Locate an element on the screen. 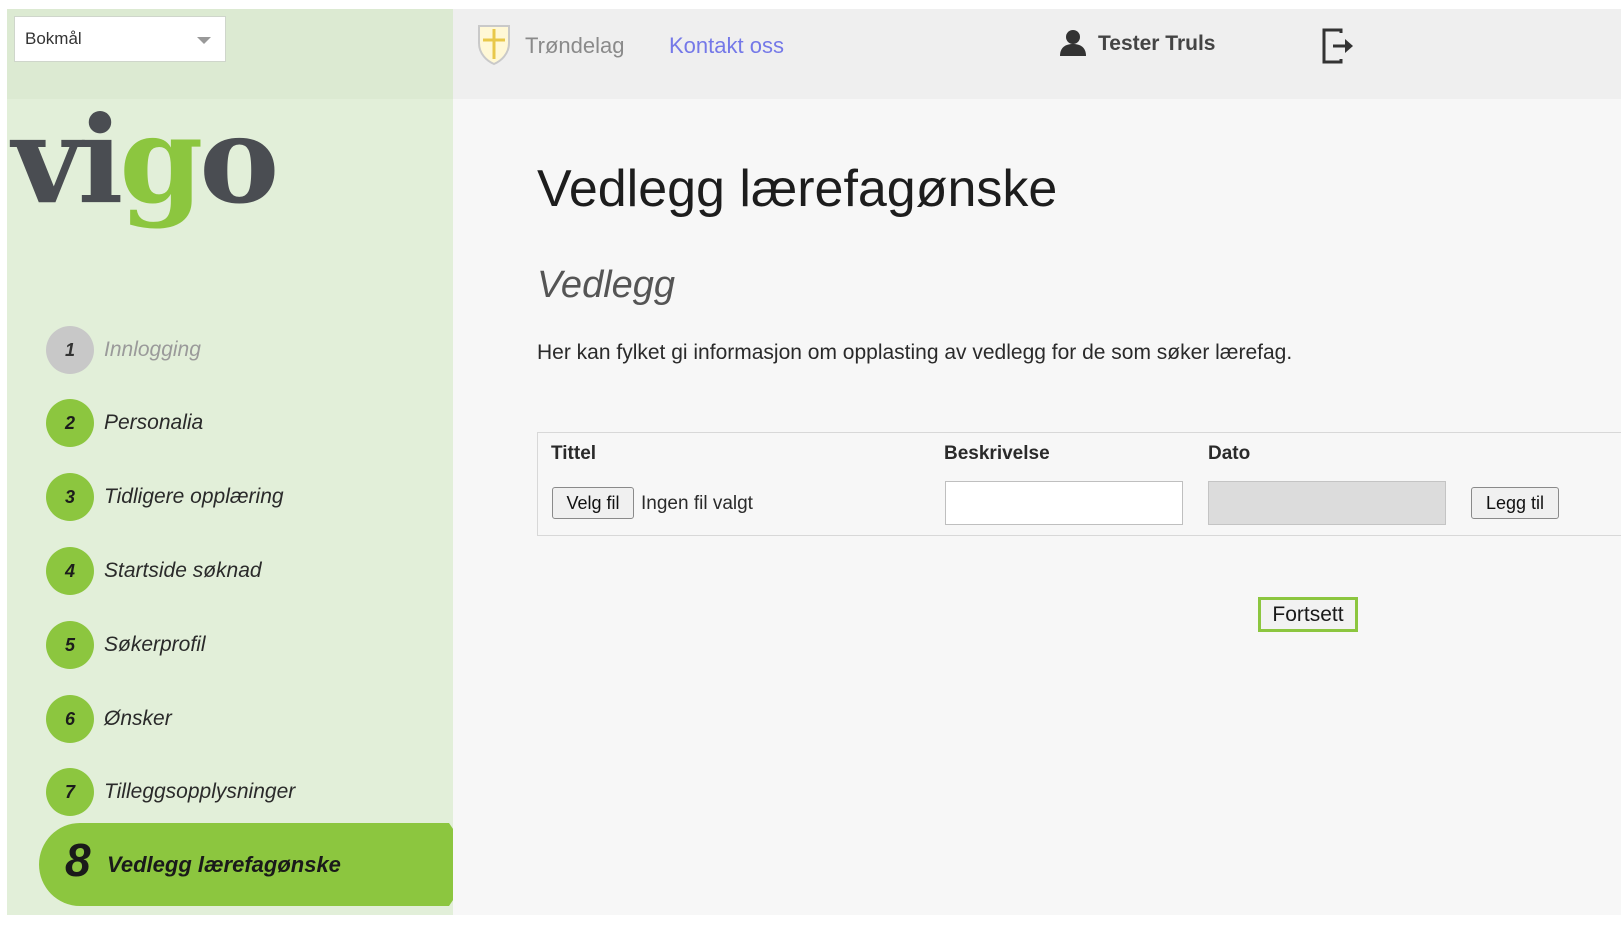  continue-button: Fortsett is located at coordinates (1308, 614).